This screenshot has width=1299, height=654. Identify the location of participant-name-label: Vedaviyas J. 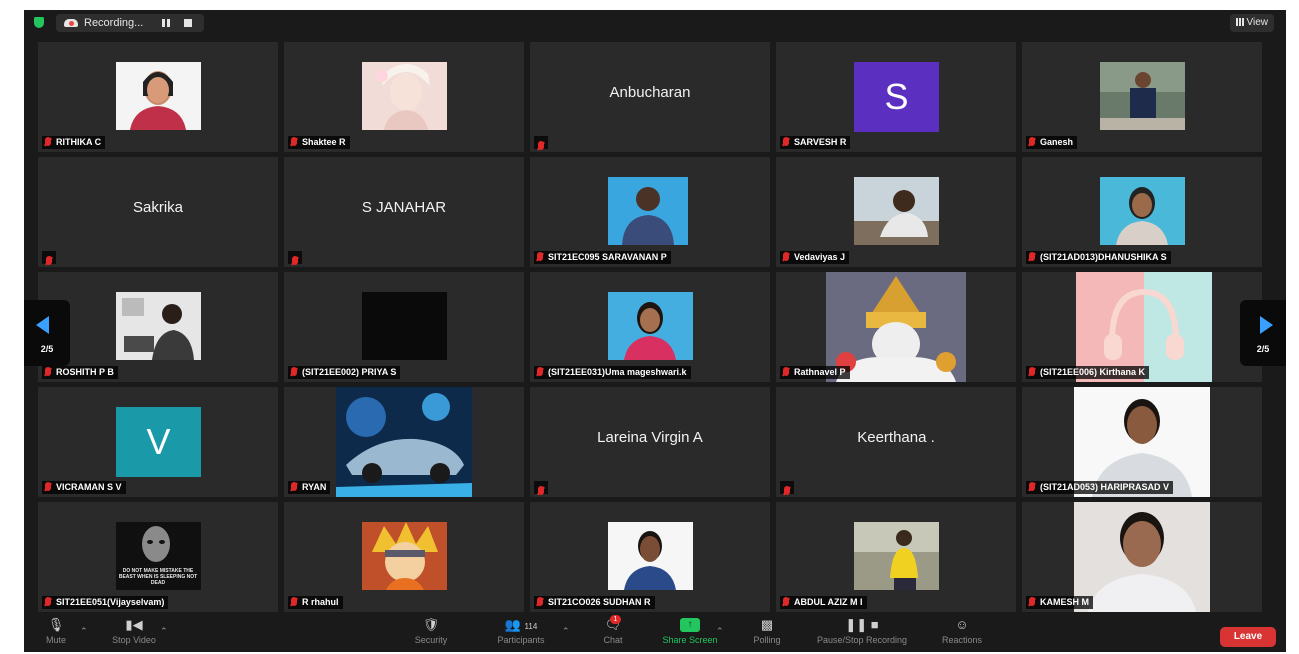
(815, 257).